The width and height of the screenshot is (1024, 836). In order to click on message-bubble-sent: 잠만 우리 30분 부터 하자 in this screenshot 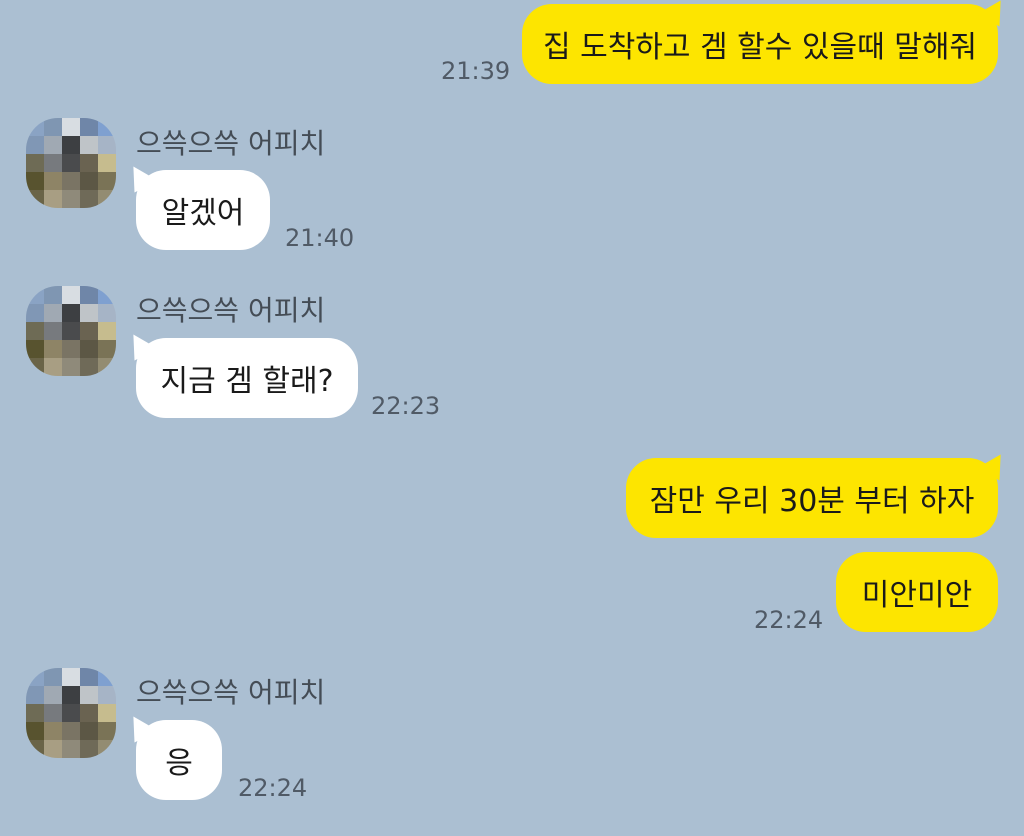, I will do `click(812, 498)`.